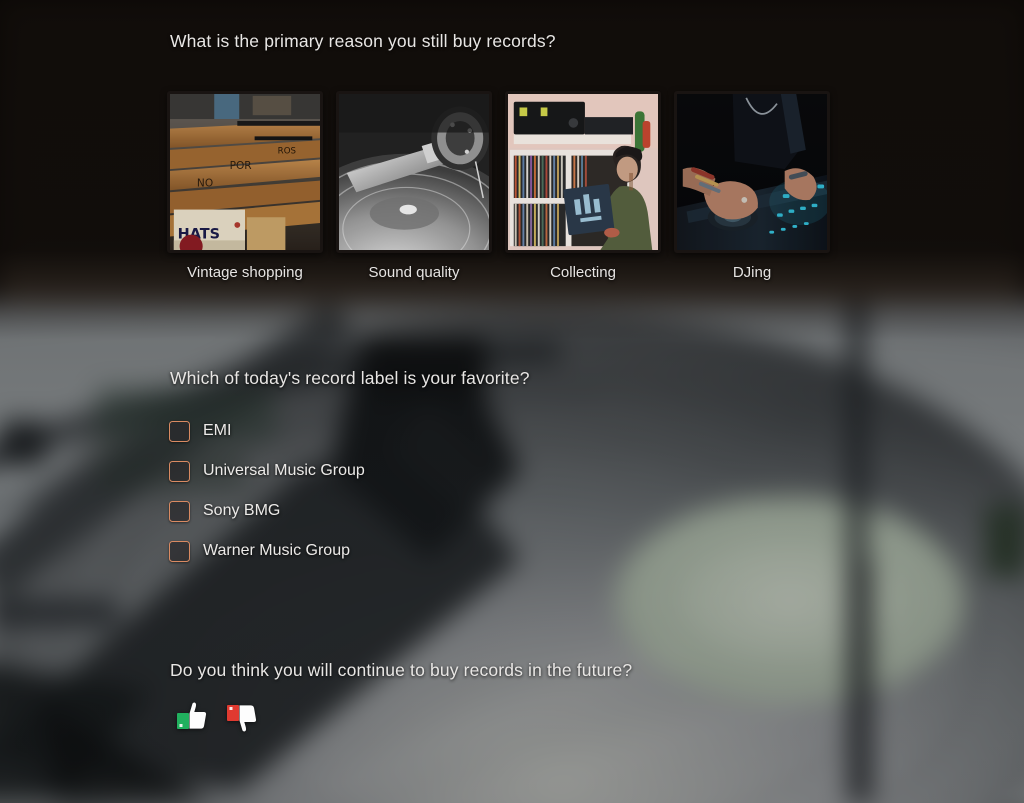 This screenshot has width=1024, height=803. I want to click on checkbox-sony-bmg, so click(179, 511).